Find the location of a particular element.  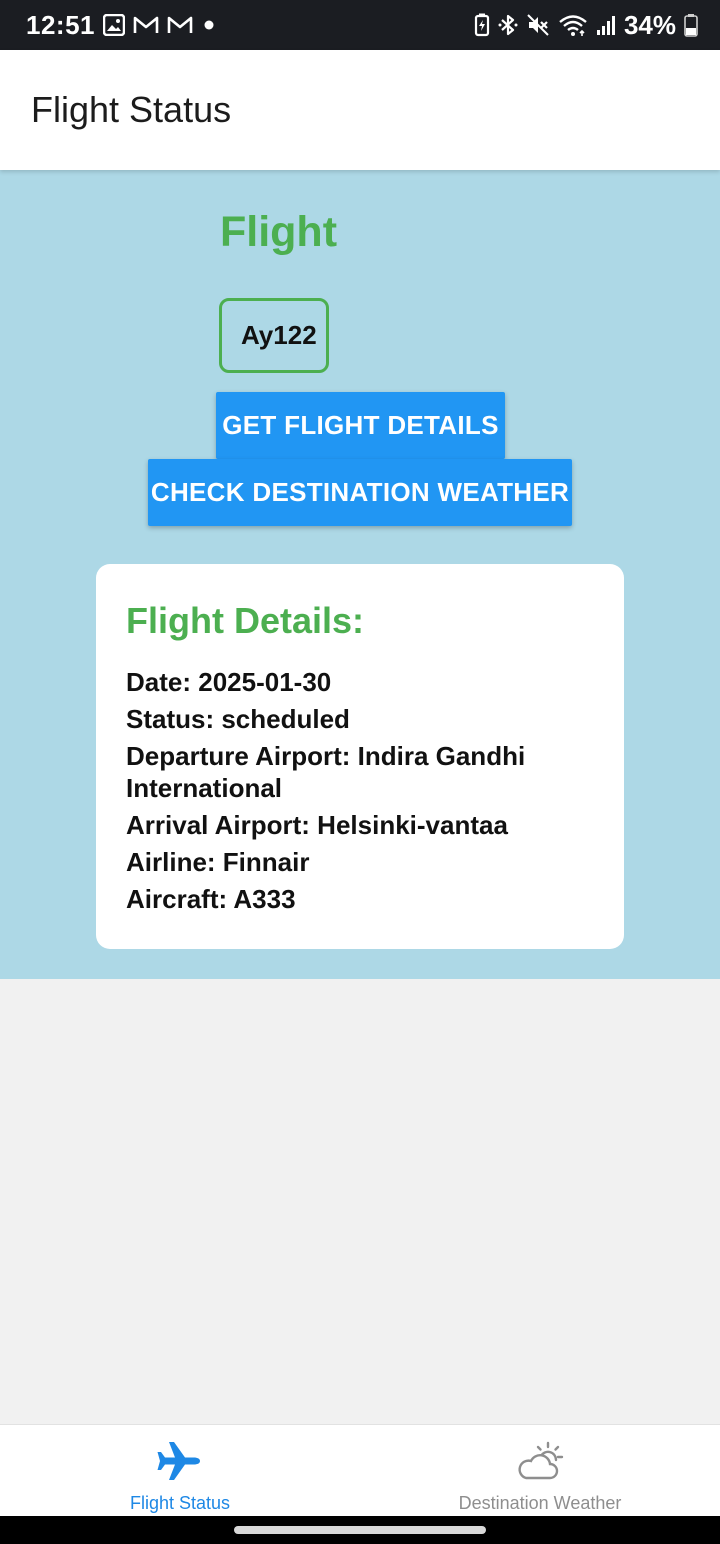

get-flight-details-button: GET FLIGHT DETAILS is located at coordinates (360, 425).